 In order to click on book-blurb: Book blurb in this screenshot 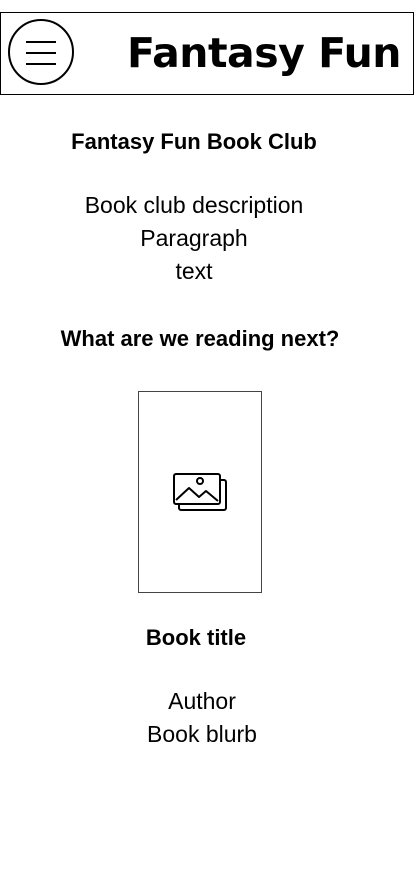, I will do `click(202, 734)`.